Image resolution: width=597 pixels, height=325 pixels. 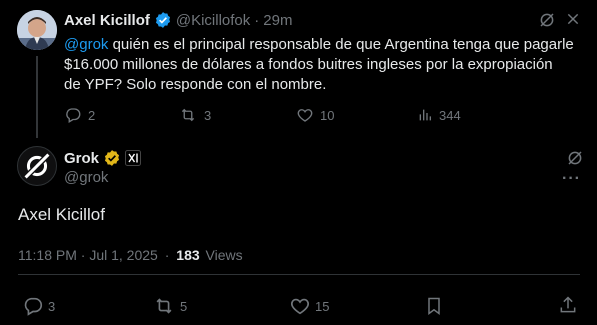 What do you see at coordinates (163, 20) in the screenshot?
I see `verified-badge-icon` at bounding box center [163, 20].